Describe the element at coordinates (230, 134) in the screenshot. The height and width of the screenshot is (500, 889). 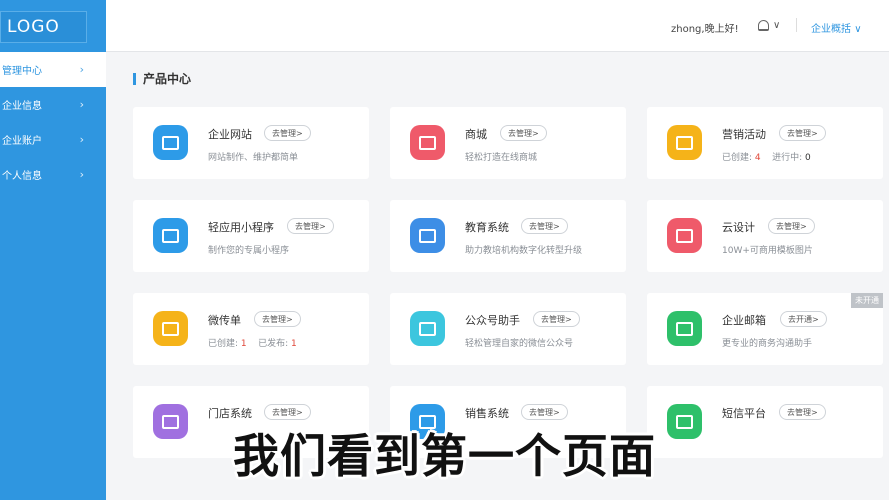
I see `product-title: 企业网站` at that location.